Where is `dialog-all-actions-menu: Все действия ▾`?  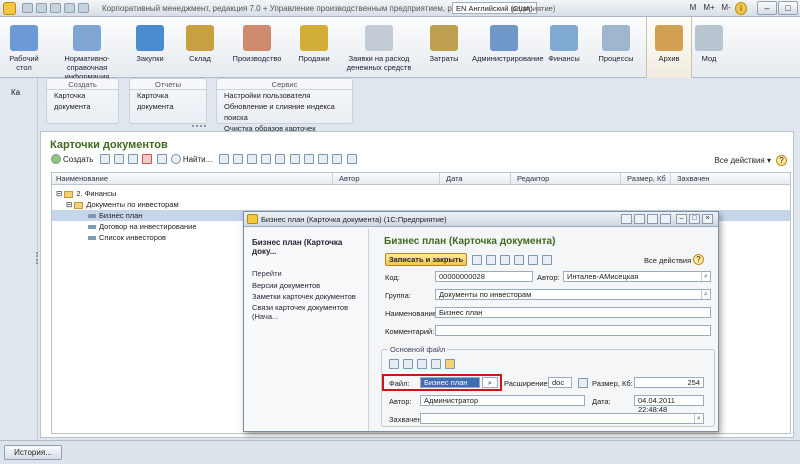
dialog-all-actions-menu: Все действия ▾ is located at coordinates (670, 260).